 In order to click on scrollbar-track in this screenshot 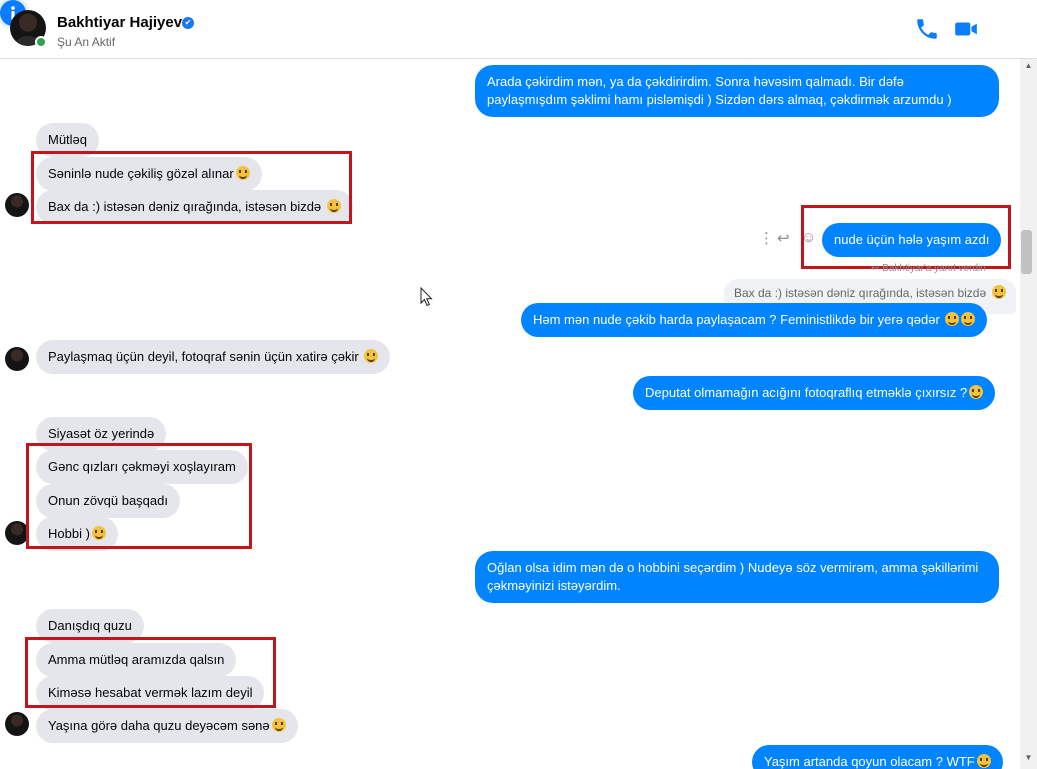, I will do `click(1028, 414)`.